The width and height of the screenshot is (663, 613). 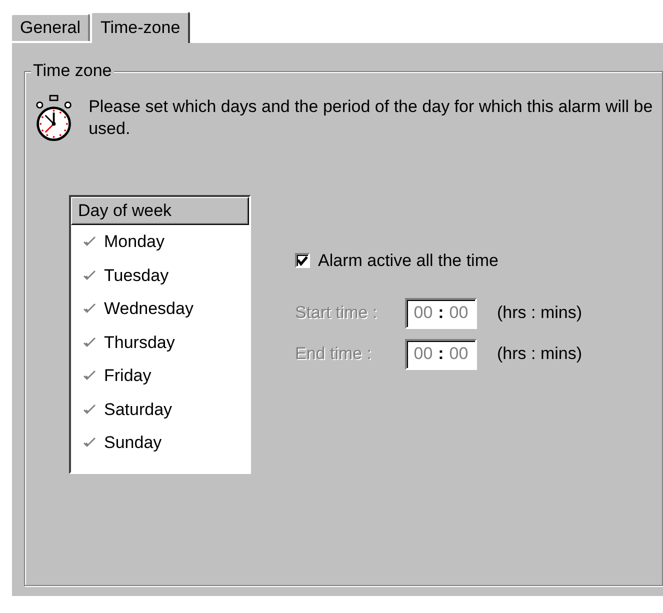 I want to click on column-header: Day of week, so click(x=160, y=211).